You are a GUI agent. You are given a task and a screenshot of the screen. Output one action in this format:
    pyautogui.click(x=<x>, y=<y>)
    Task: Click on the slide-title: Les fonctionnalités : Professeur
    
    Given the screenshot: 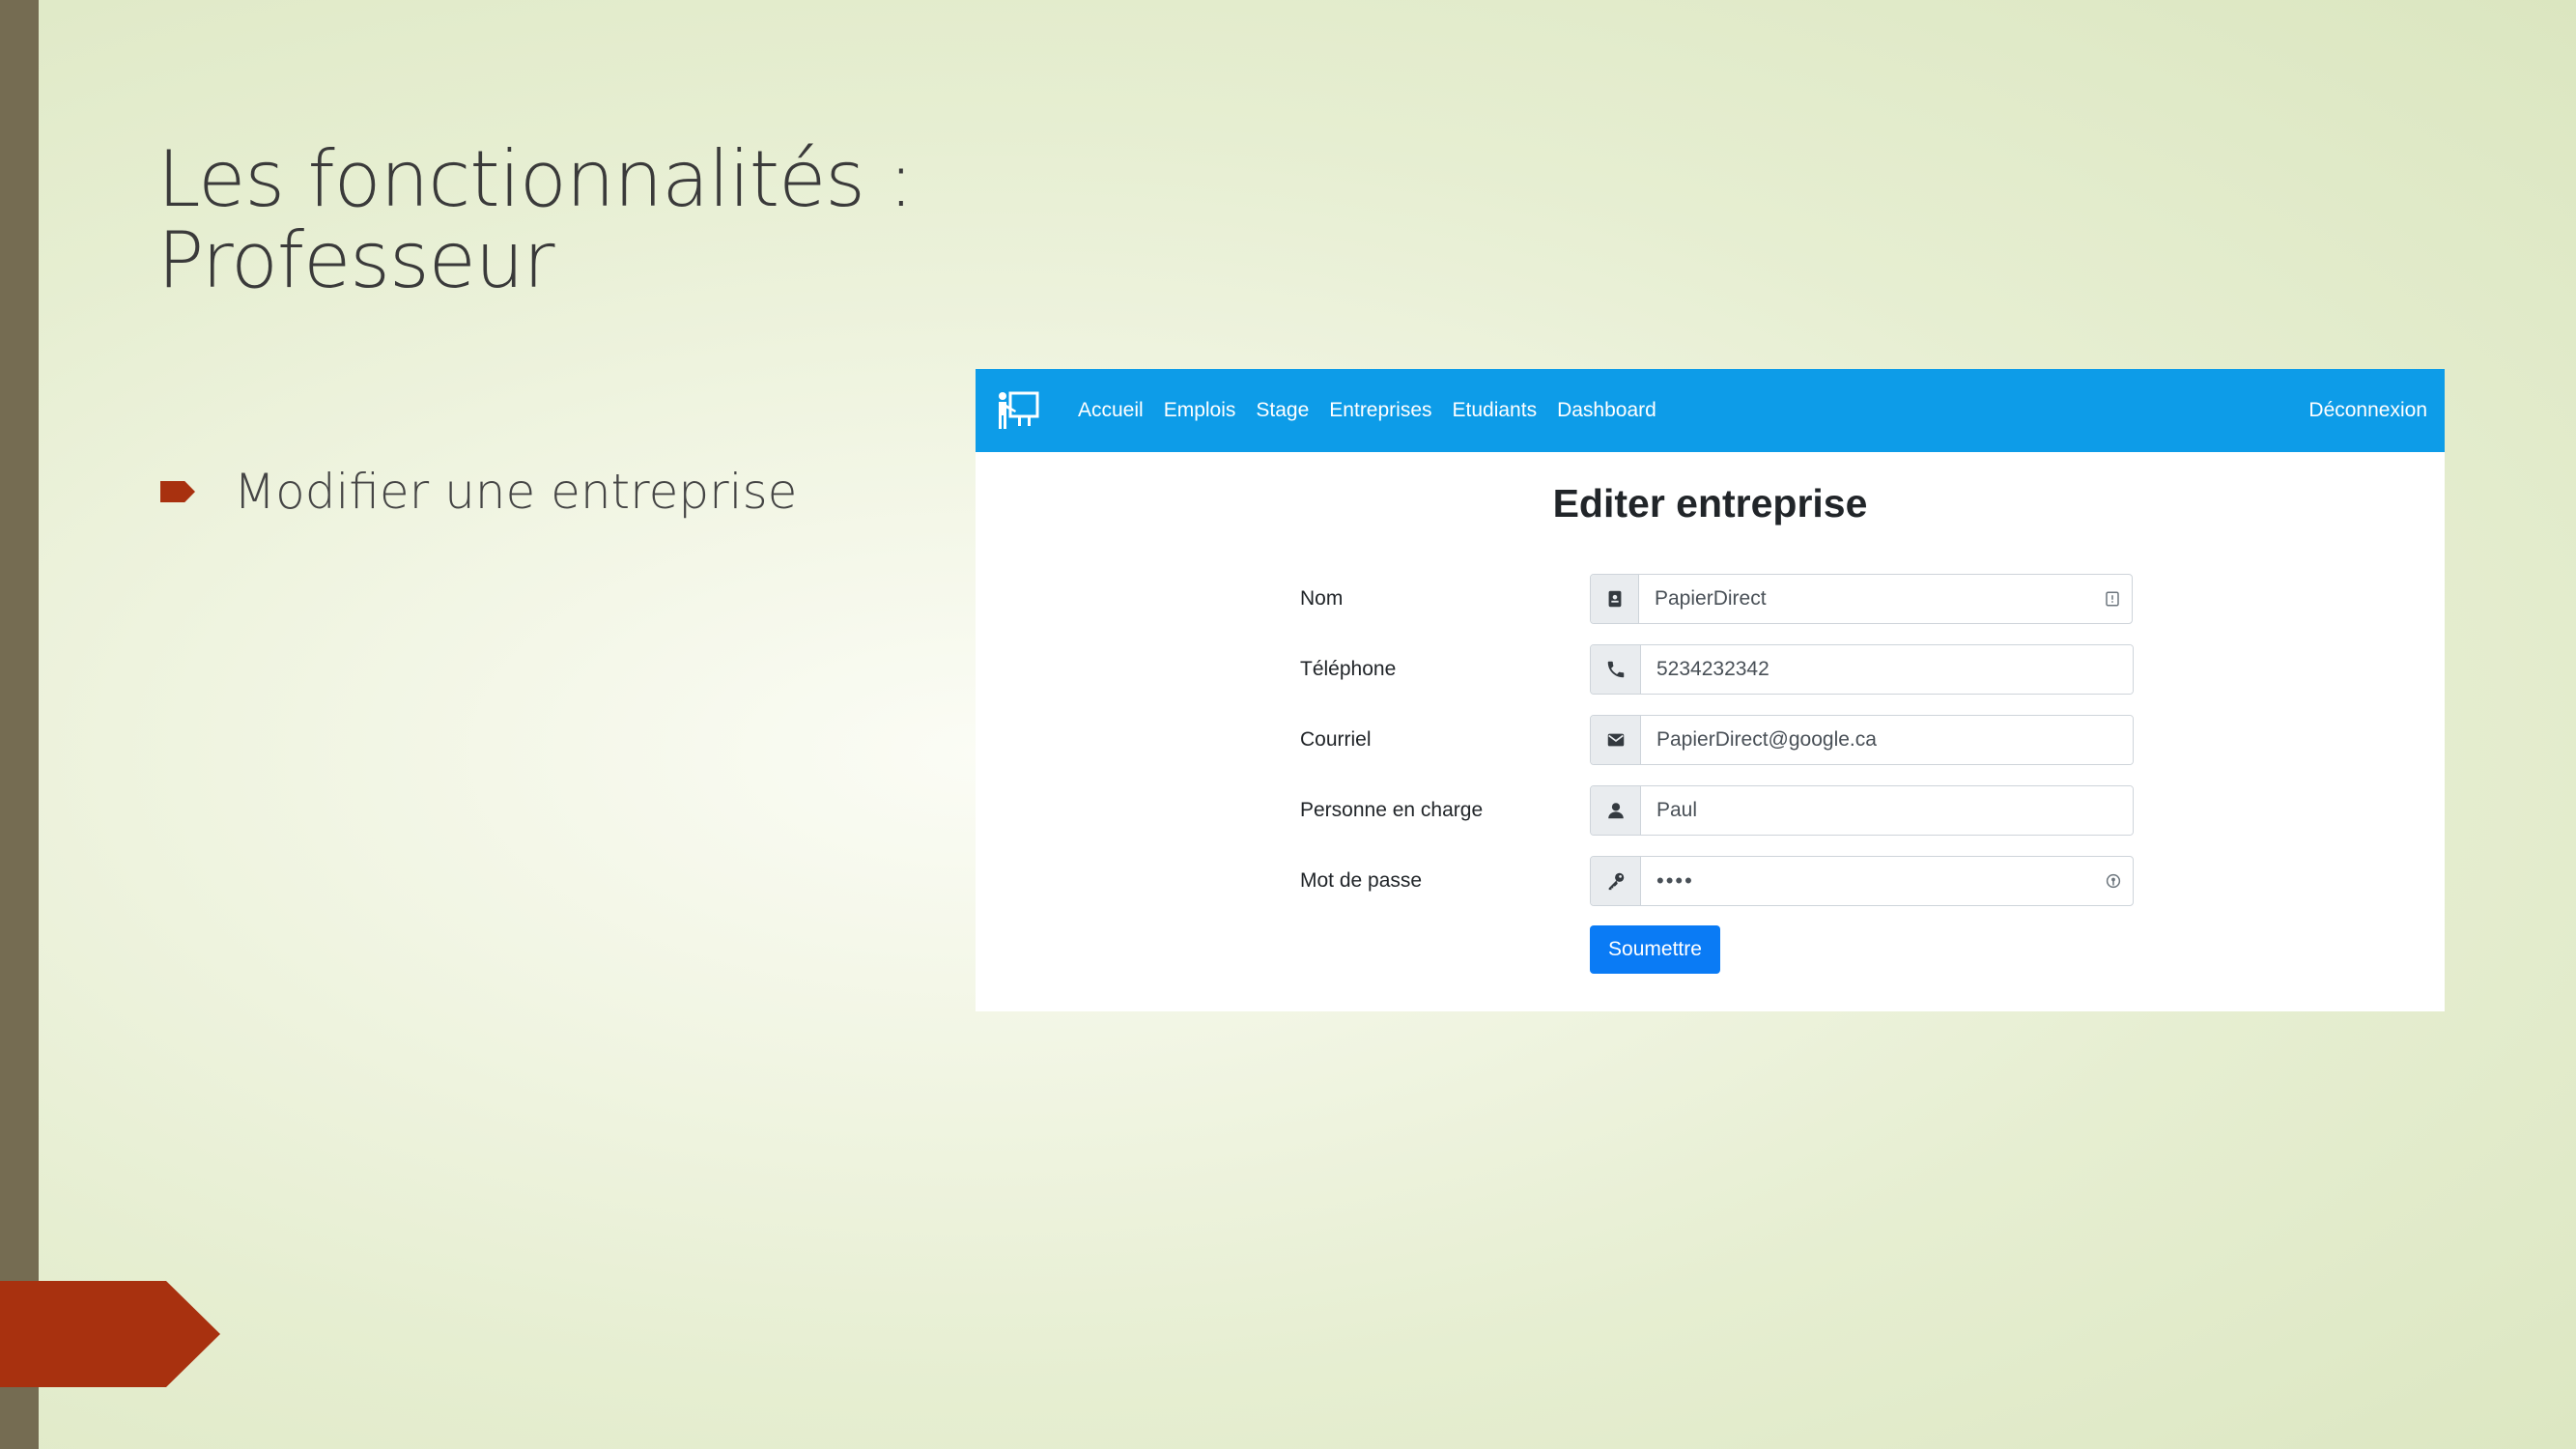 What is the action you would take?
    pyautogui.click(x=640, y=220)
    